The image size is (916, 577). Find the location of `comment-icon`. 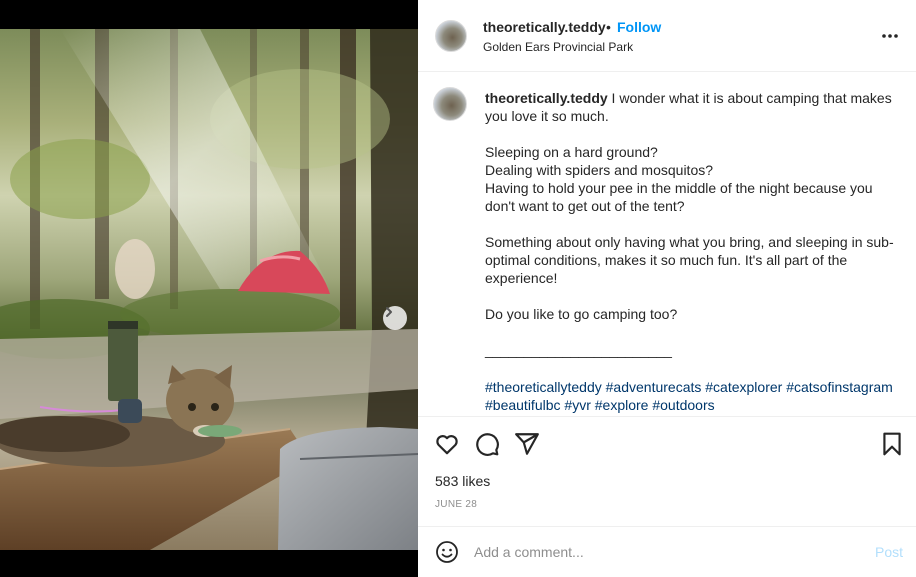

comment-icon is located at coordinates (487, 444).